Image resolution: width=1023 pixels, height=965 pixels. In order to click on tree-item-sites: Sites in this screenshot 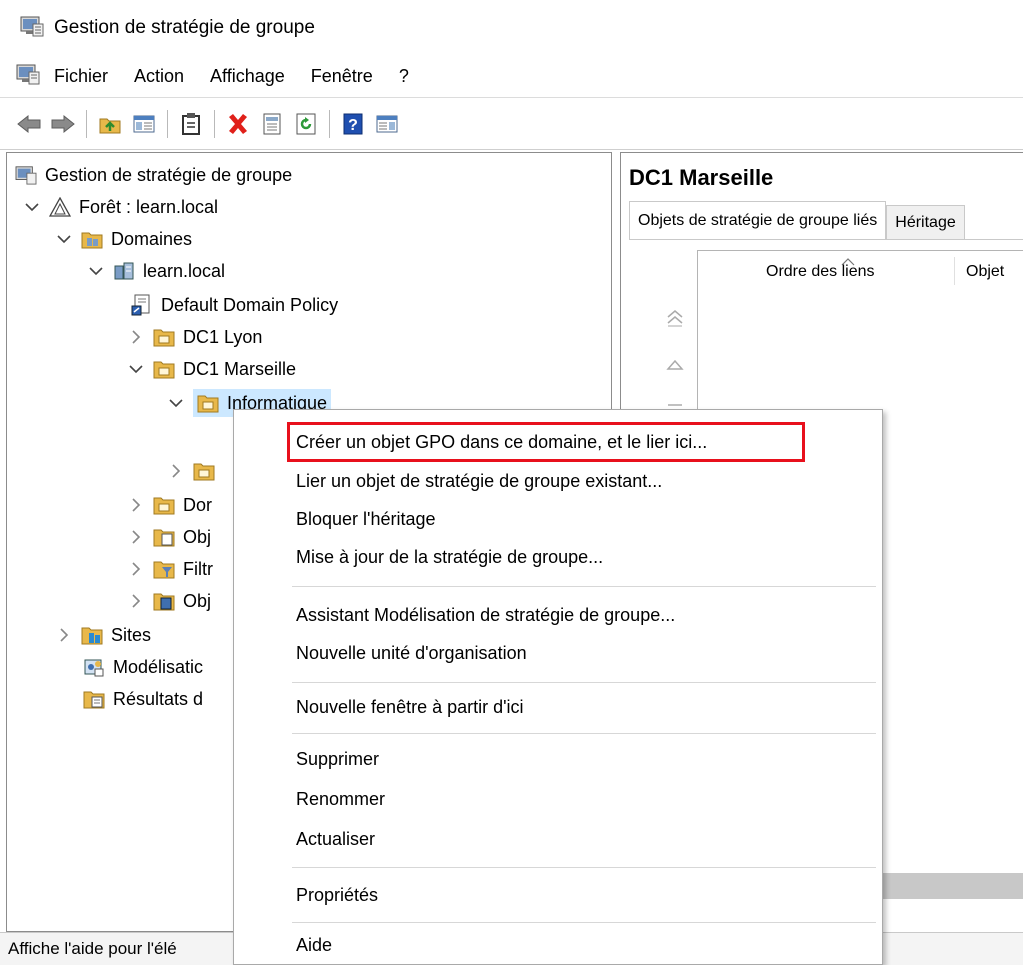, I will do `click(103, 635)`.